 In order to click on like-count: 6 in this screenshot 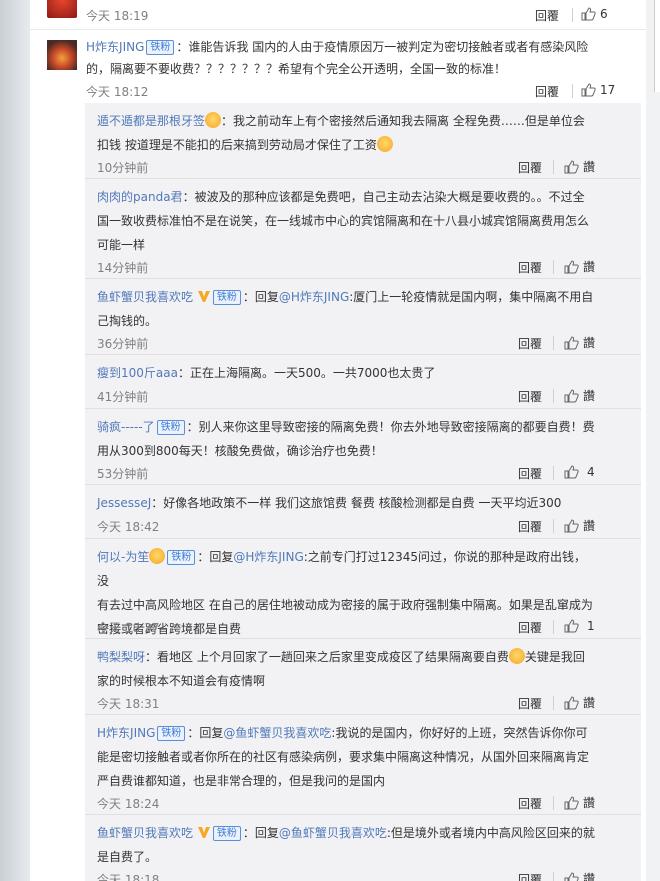, I will do `click(604, 14)`.